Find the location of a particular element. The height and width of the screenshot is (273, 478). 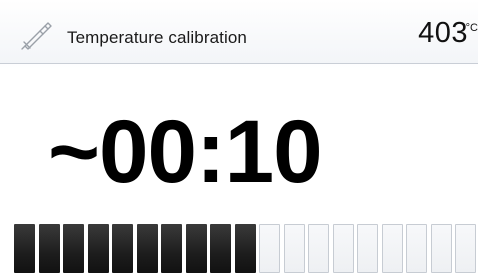

temperature-readout: 403 is located at coordinates (443, 33).